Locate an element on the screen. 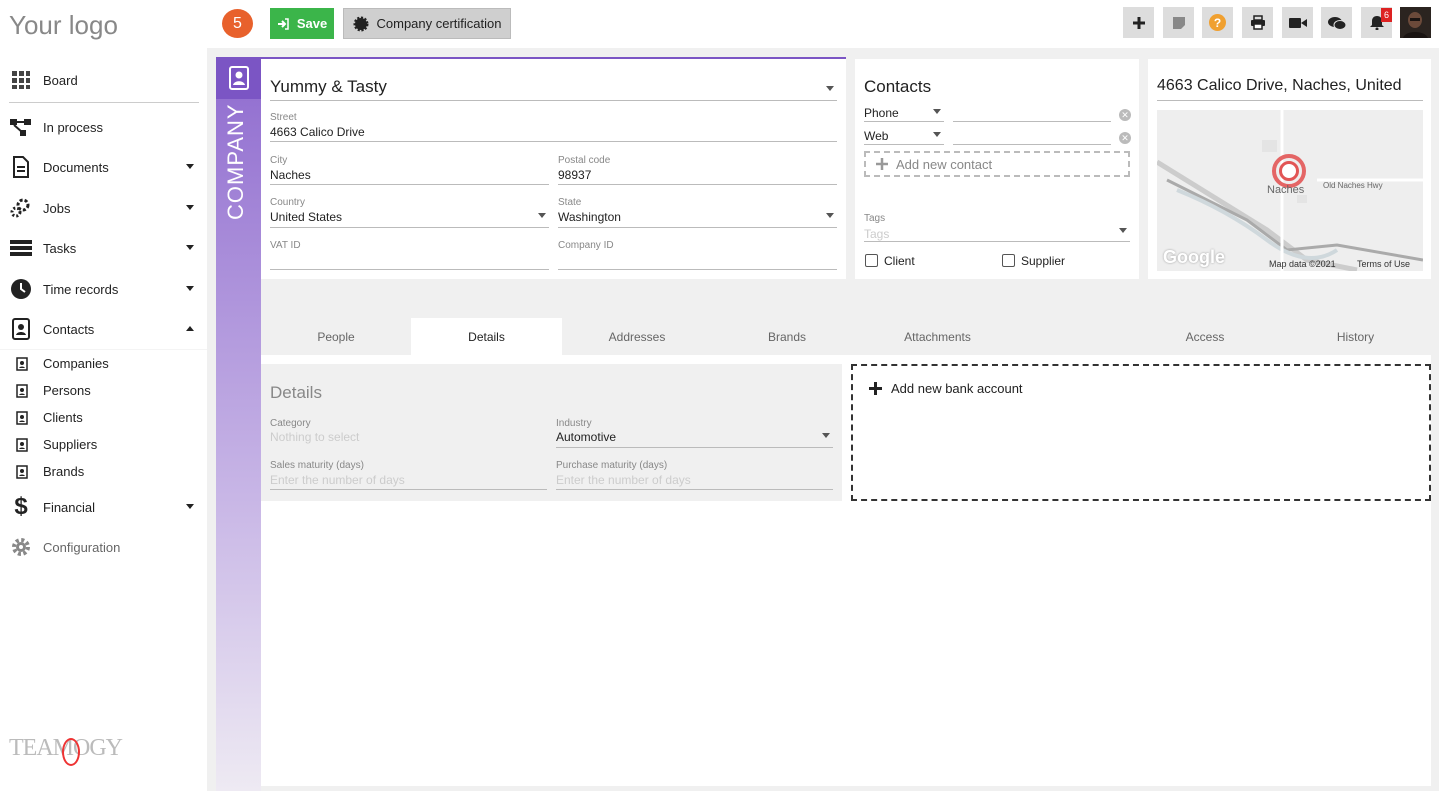 The image size is (1439, 791). category-label: Category is located at coordinates (290, 423).